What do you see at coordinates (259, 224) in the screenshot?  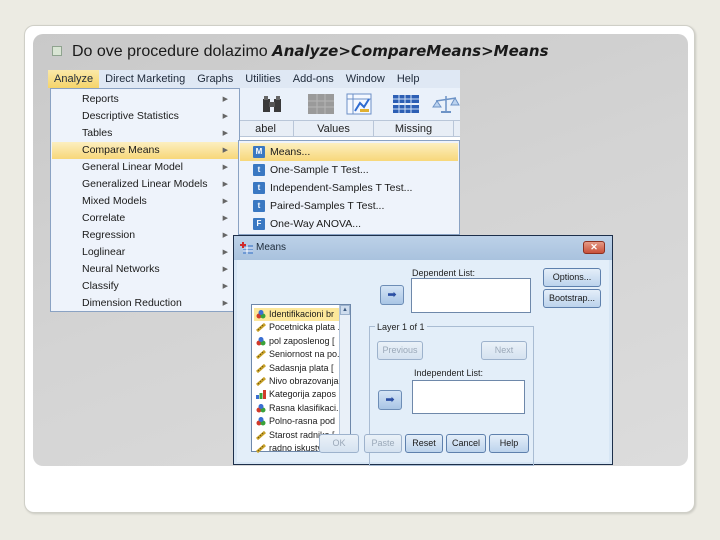 I see `anova-icon: F` at bounding box center [259, 224].